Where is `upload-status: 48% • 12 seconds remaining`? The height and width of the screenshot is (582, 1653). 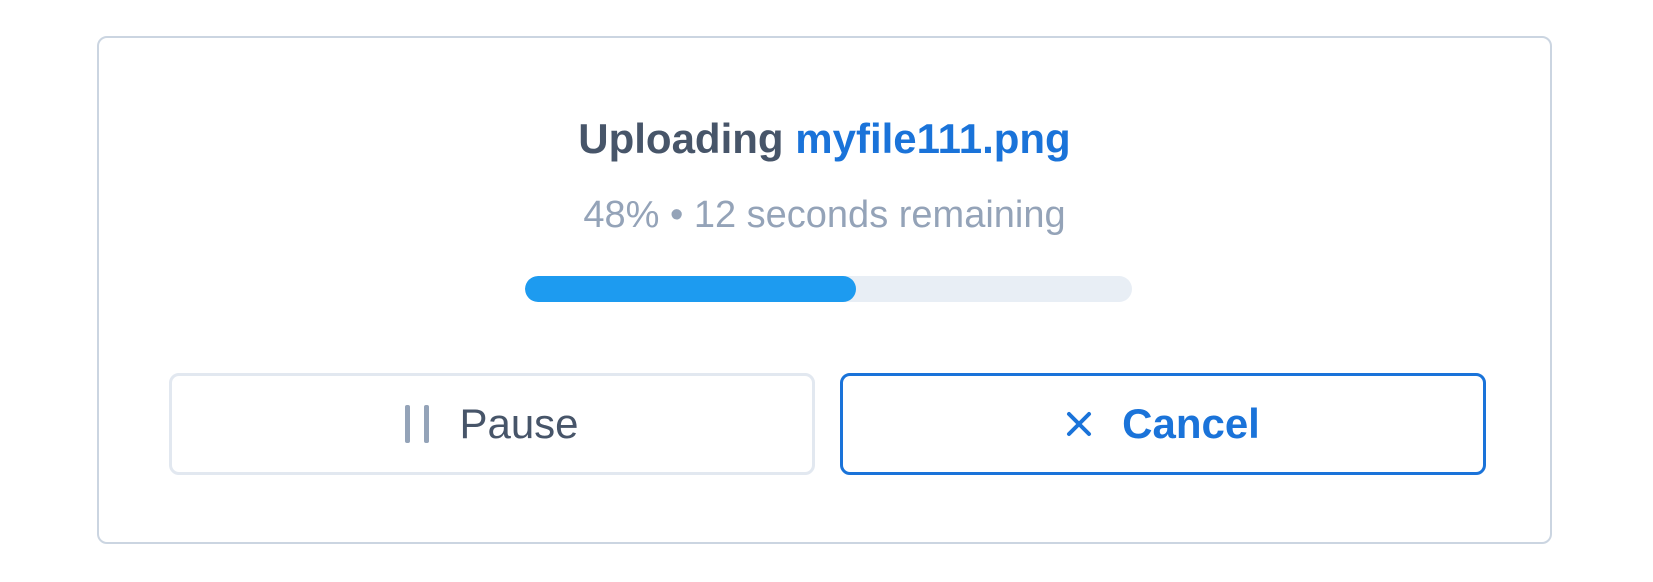
upload-status: 48% • 12 seconds remaining is located at coordinates (824, 215).